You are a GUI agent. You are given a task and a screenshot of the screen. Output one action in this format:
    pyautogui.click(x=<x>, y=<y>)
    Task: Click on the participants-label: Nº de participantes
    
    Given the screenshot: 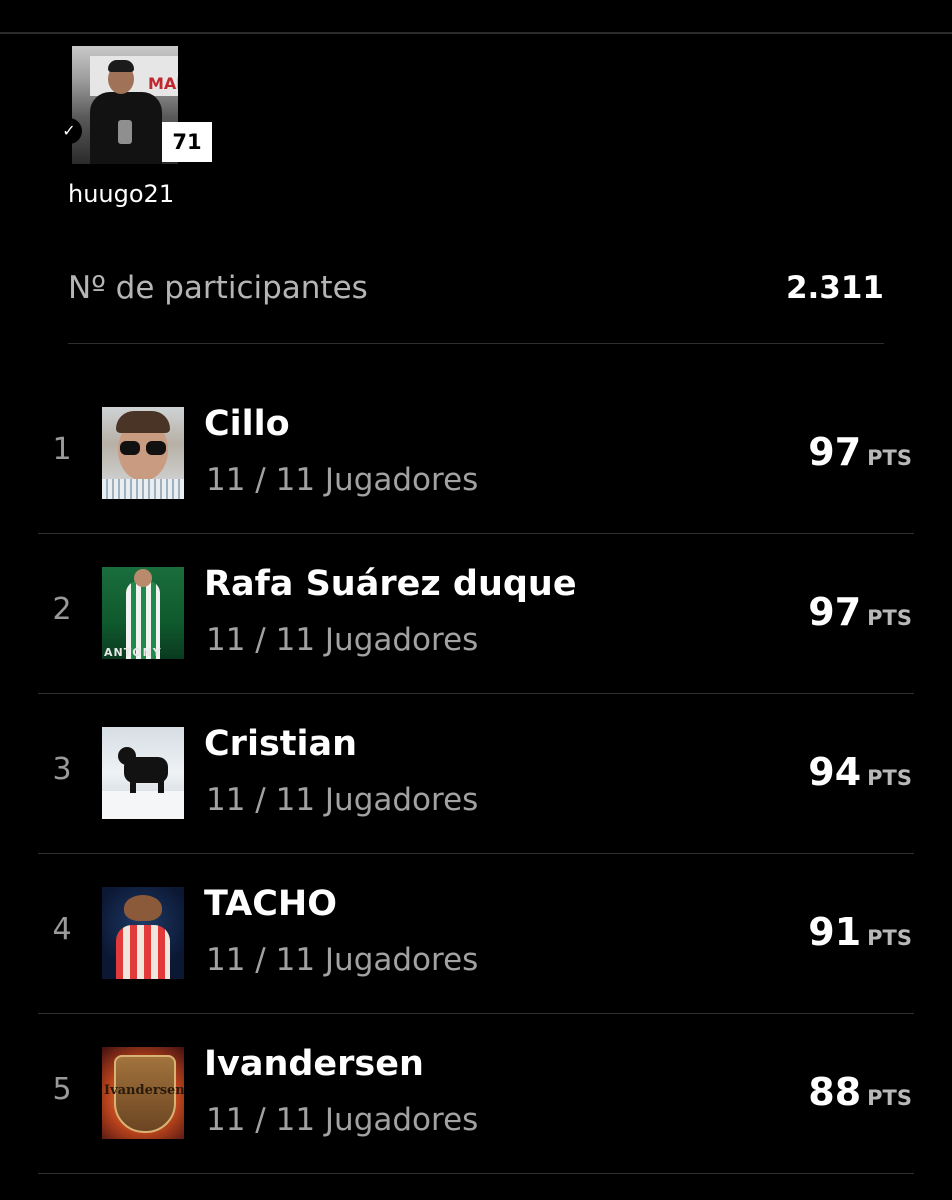 What is the action you would take?
    pyautogui.click(x=218, y=288)
    